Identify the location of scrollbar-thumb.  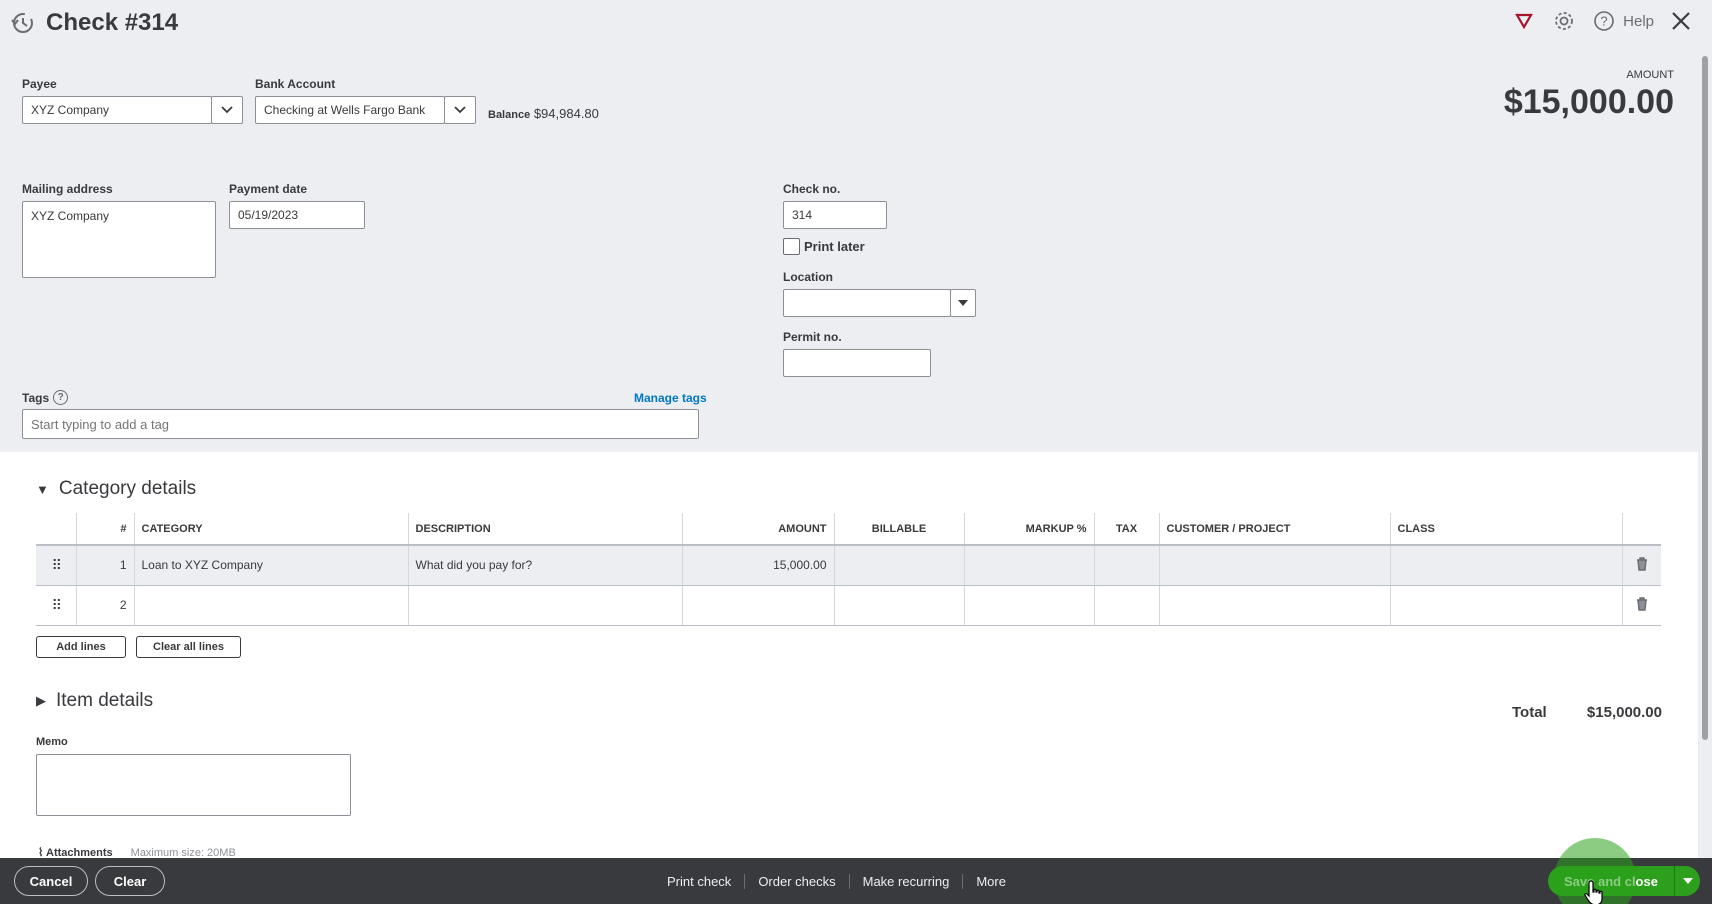
(1705, 398).